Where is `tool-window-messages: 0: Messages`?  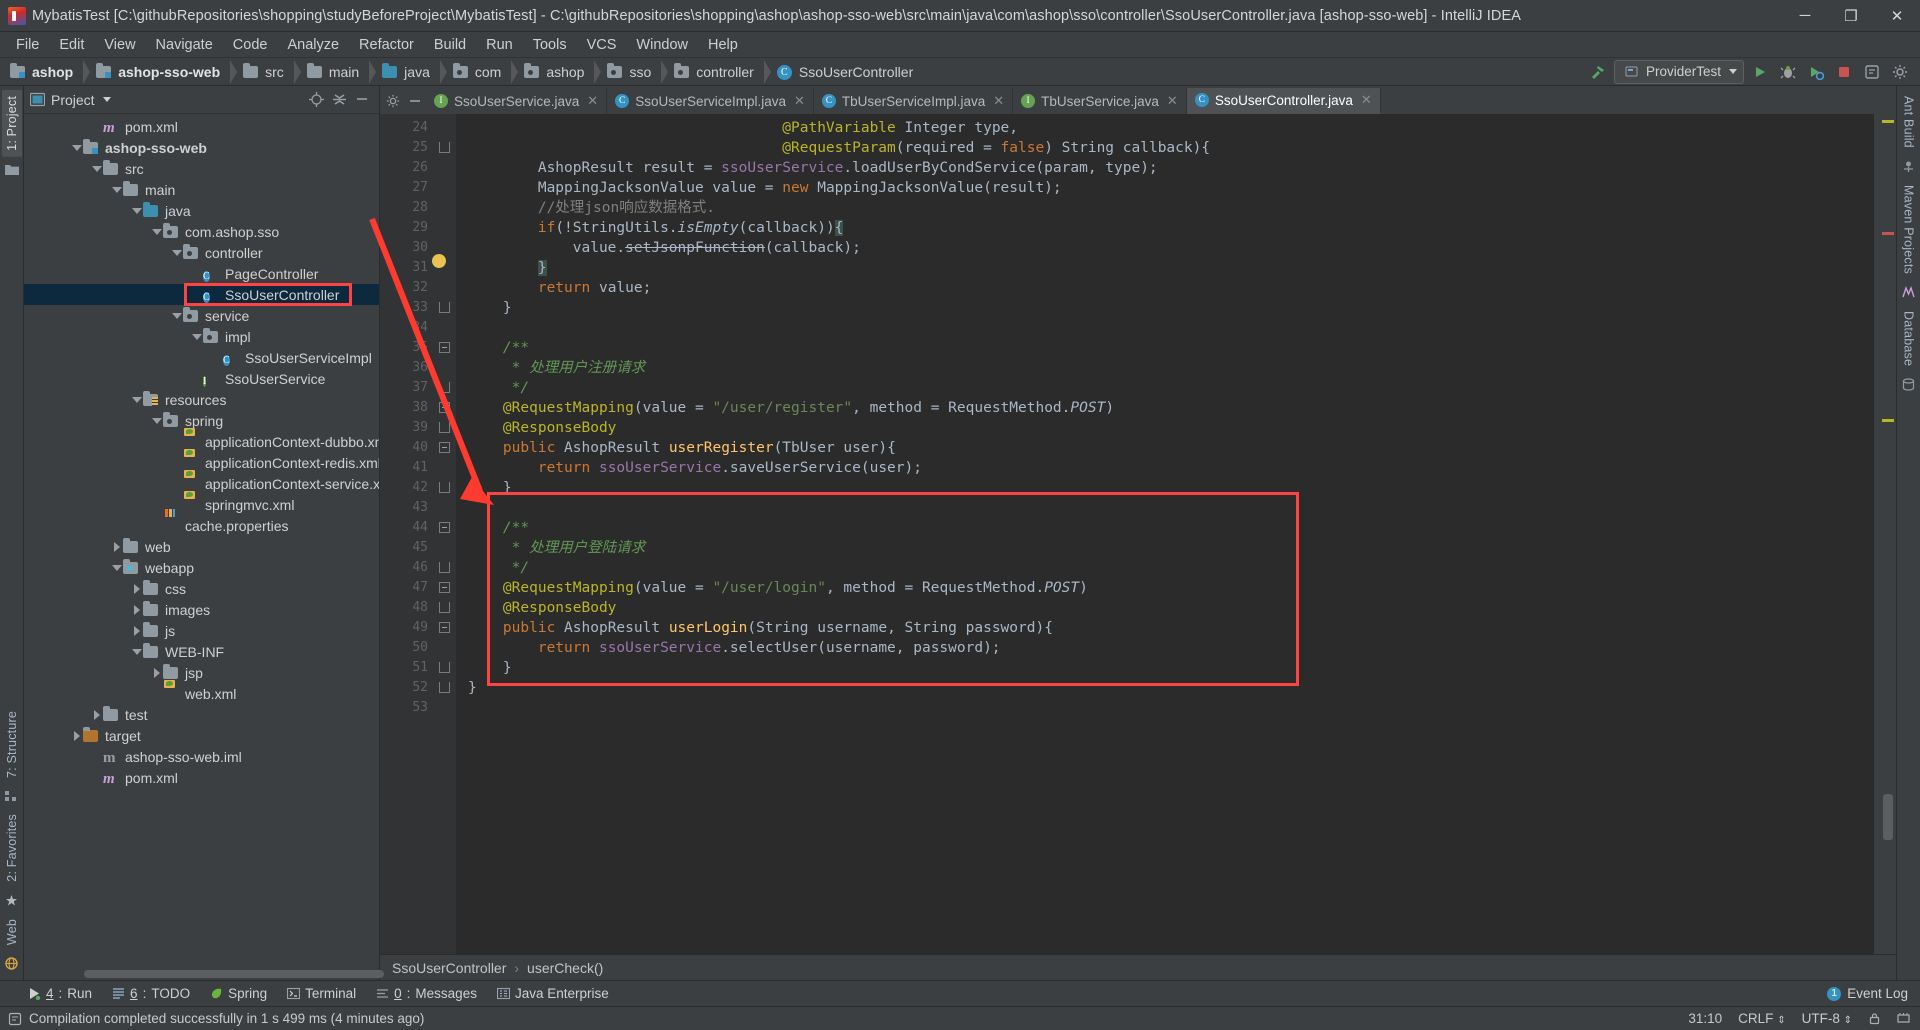
tool-window-messages: 0: Messages is located at coordinates (426, 993).